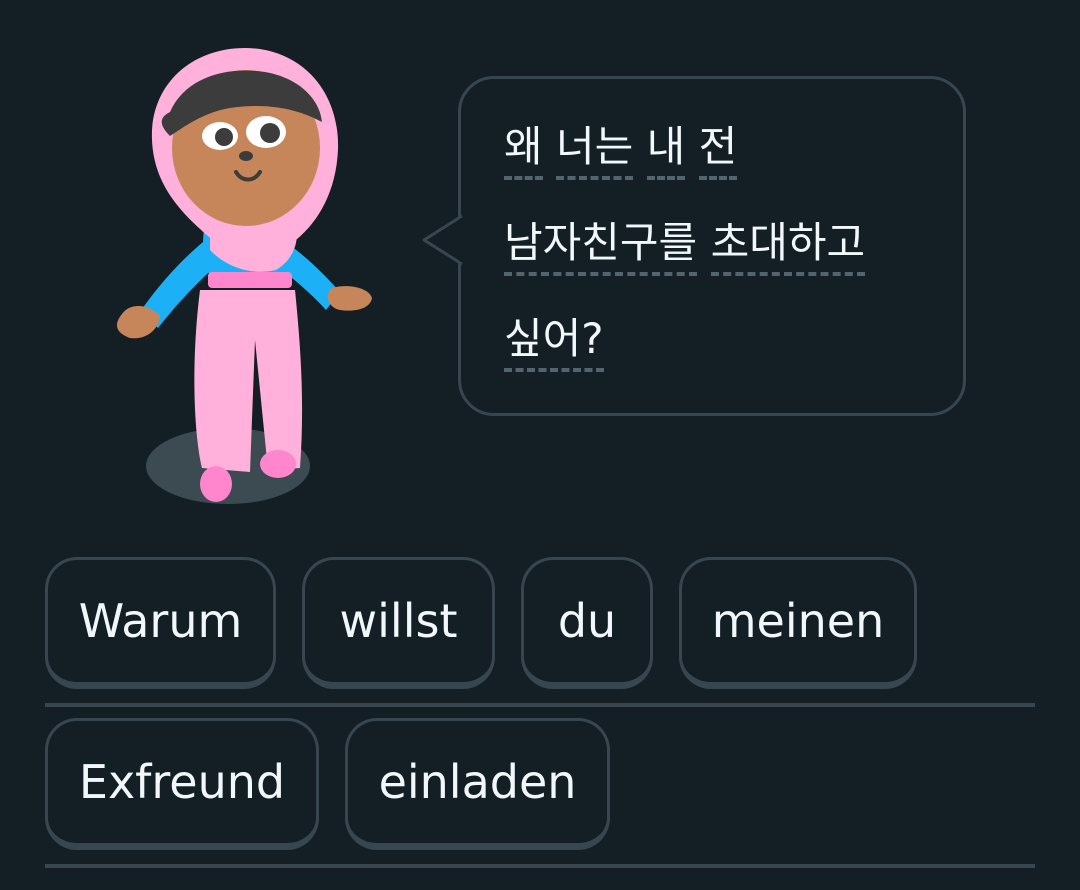  I want to click on prompt-word: 남자친구를, so click(601, 247).